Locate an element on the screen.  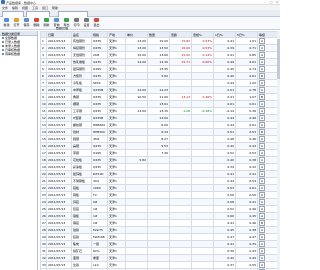
table-cell: Q235B is located at coordinates (99, 118).